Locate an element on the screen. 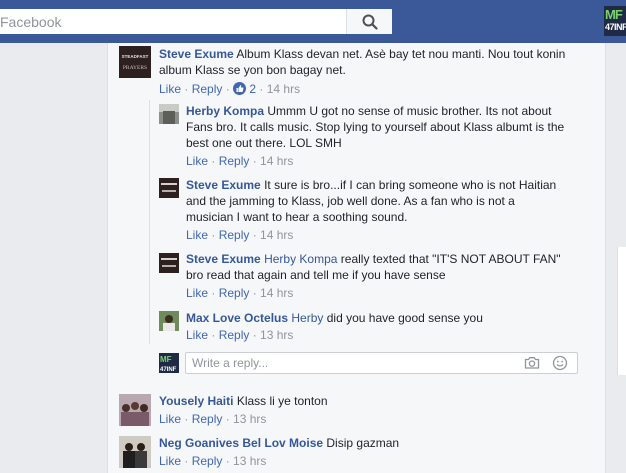 This screenshot has height=473, width=626. comment-text: really texted that "IT'S NOT ABOUT FAN" is located at coordinates (450, 259).